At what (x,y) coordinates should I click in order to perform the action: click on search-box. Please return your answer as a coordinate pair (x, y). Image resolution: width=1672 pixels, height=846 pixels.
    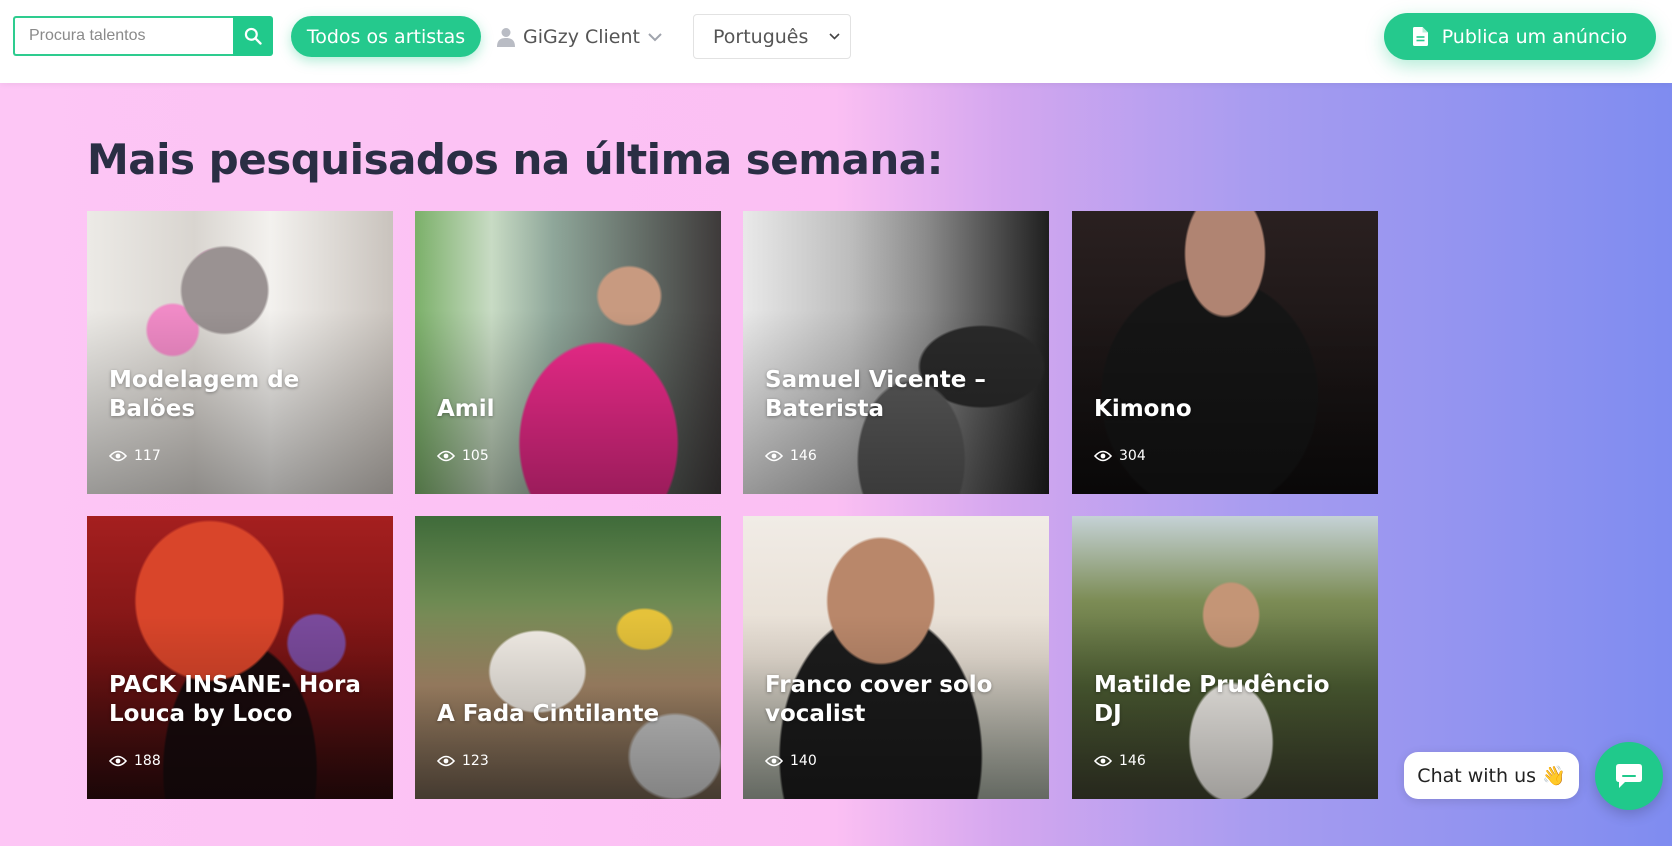
    Looking at the image, I should click on (123, 36).